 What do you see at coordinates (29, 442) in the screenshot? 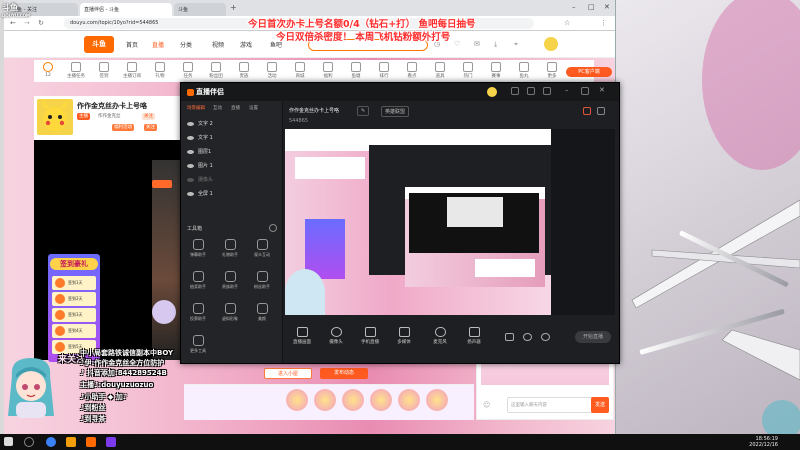
I see `search-icon` at bounding box center [29, 442].